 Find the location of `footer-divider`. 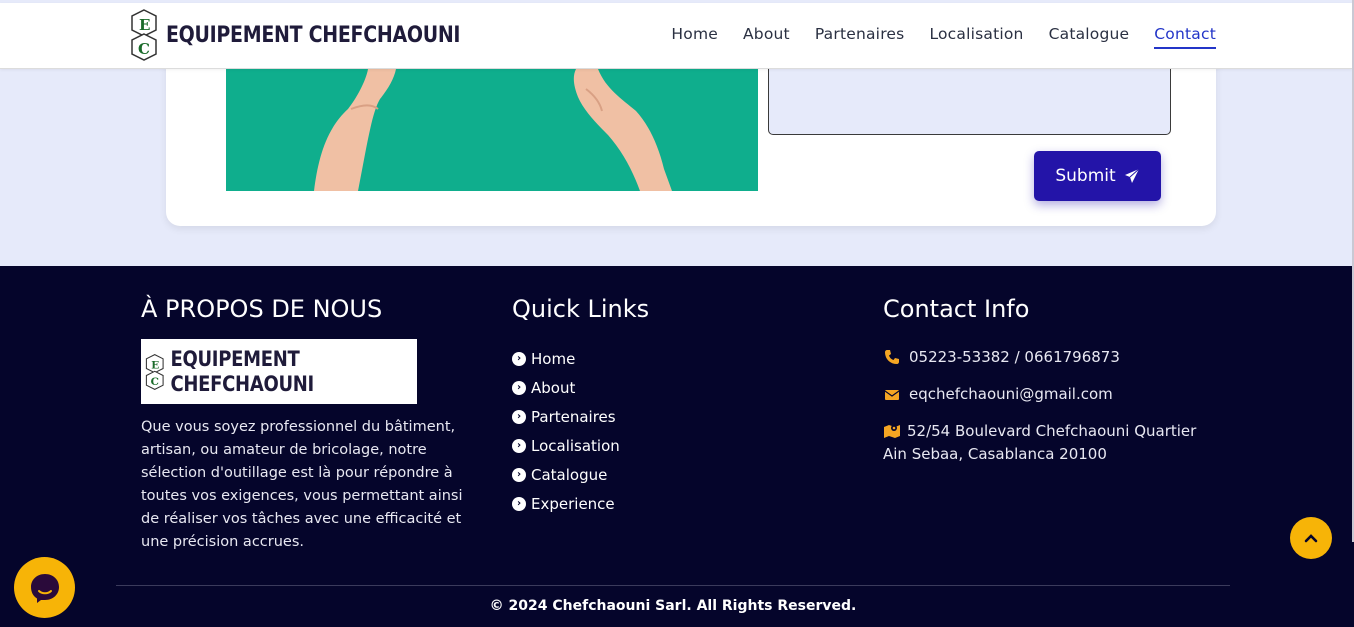

footer-divider is located at coordinates (673, 585).